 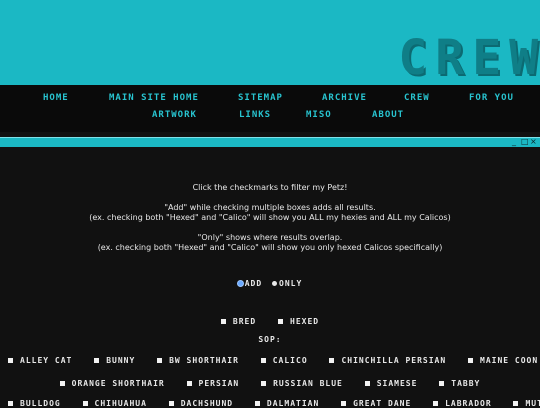 I want to click on filter-bred-checkbox: BRED, so click(x=238, y=321).